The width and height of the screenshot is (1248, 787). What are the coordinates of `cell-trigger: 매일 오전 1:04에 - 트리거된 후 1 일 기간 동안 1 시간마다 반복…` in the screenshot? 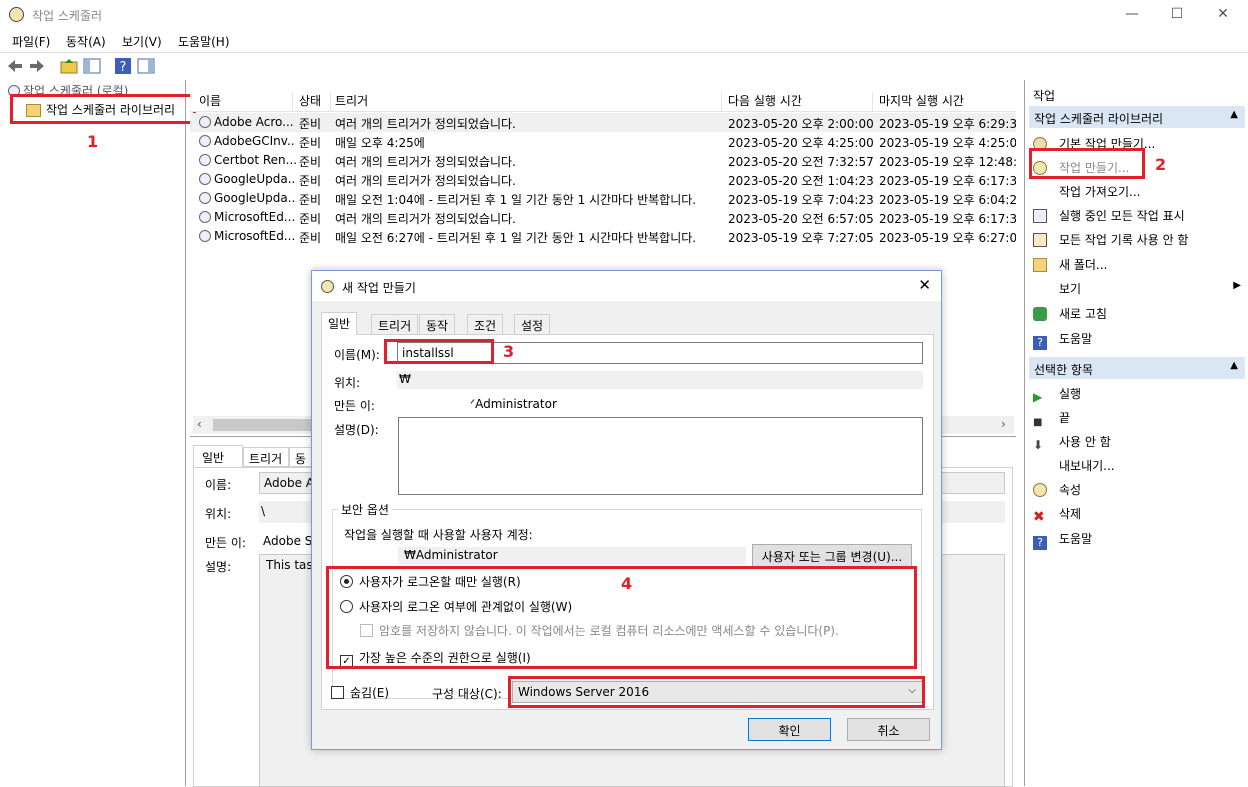 It's located at (516, 200).